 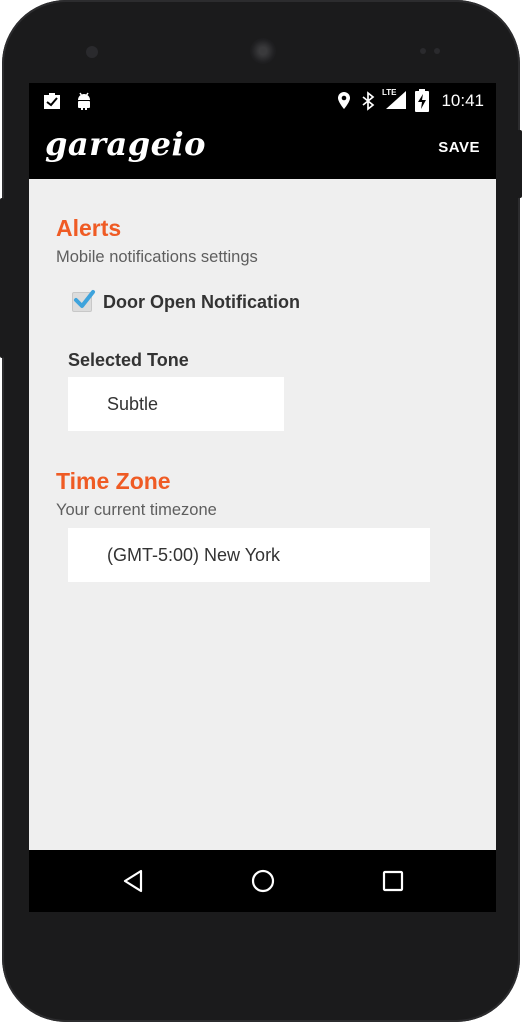 I want to click on tone-value: Subtle, so click(x=133, y=404).